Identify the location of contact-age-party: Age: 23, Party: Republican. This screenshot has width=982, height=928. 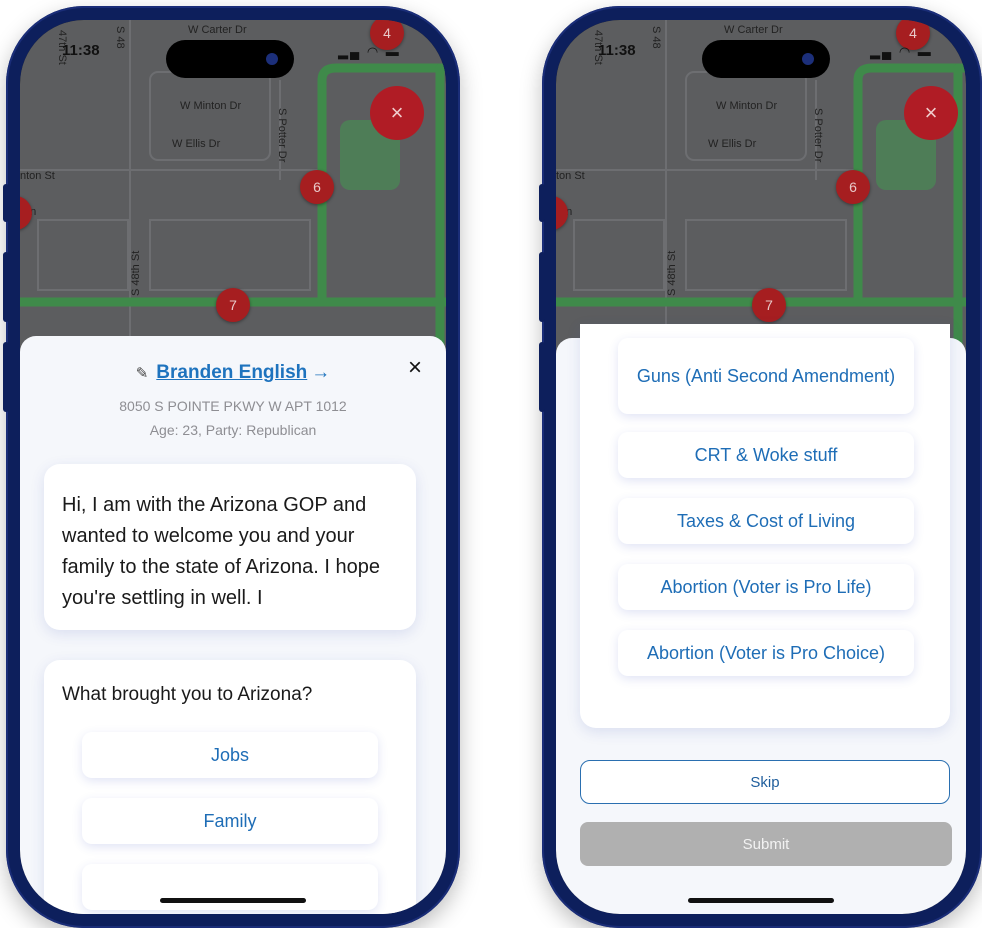
(233, 430).